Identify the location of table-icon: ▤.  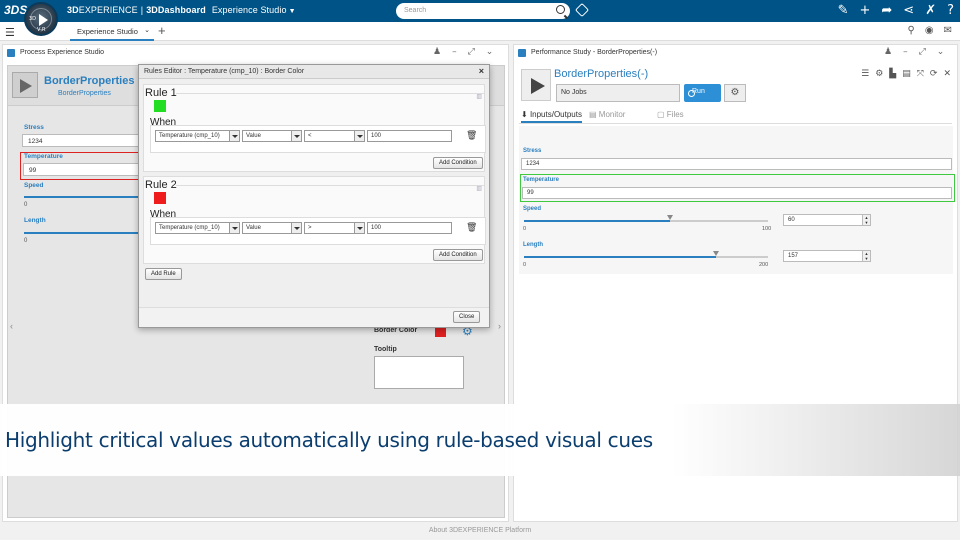
(906, 74).